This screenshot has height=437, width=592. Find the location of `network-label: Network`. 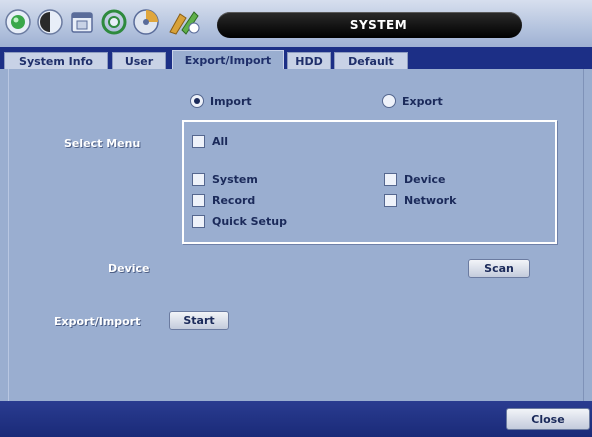

network-label: Network is located at coordinates (430, 200).